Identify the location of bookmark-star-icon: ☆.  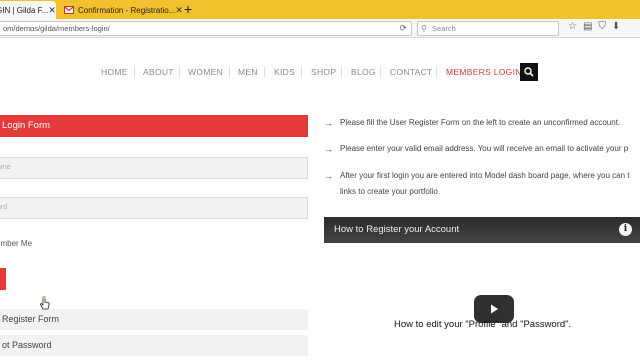
(572, 26).